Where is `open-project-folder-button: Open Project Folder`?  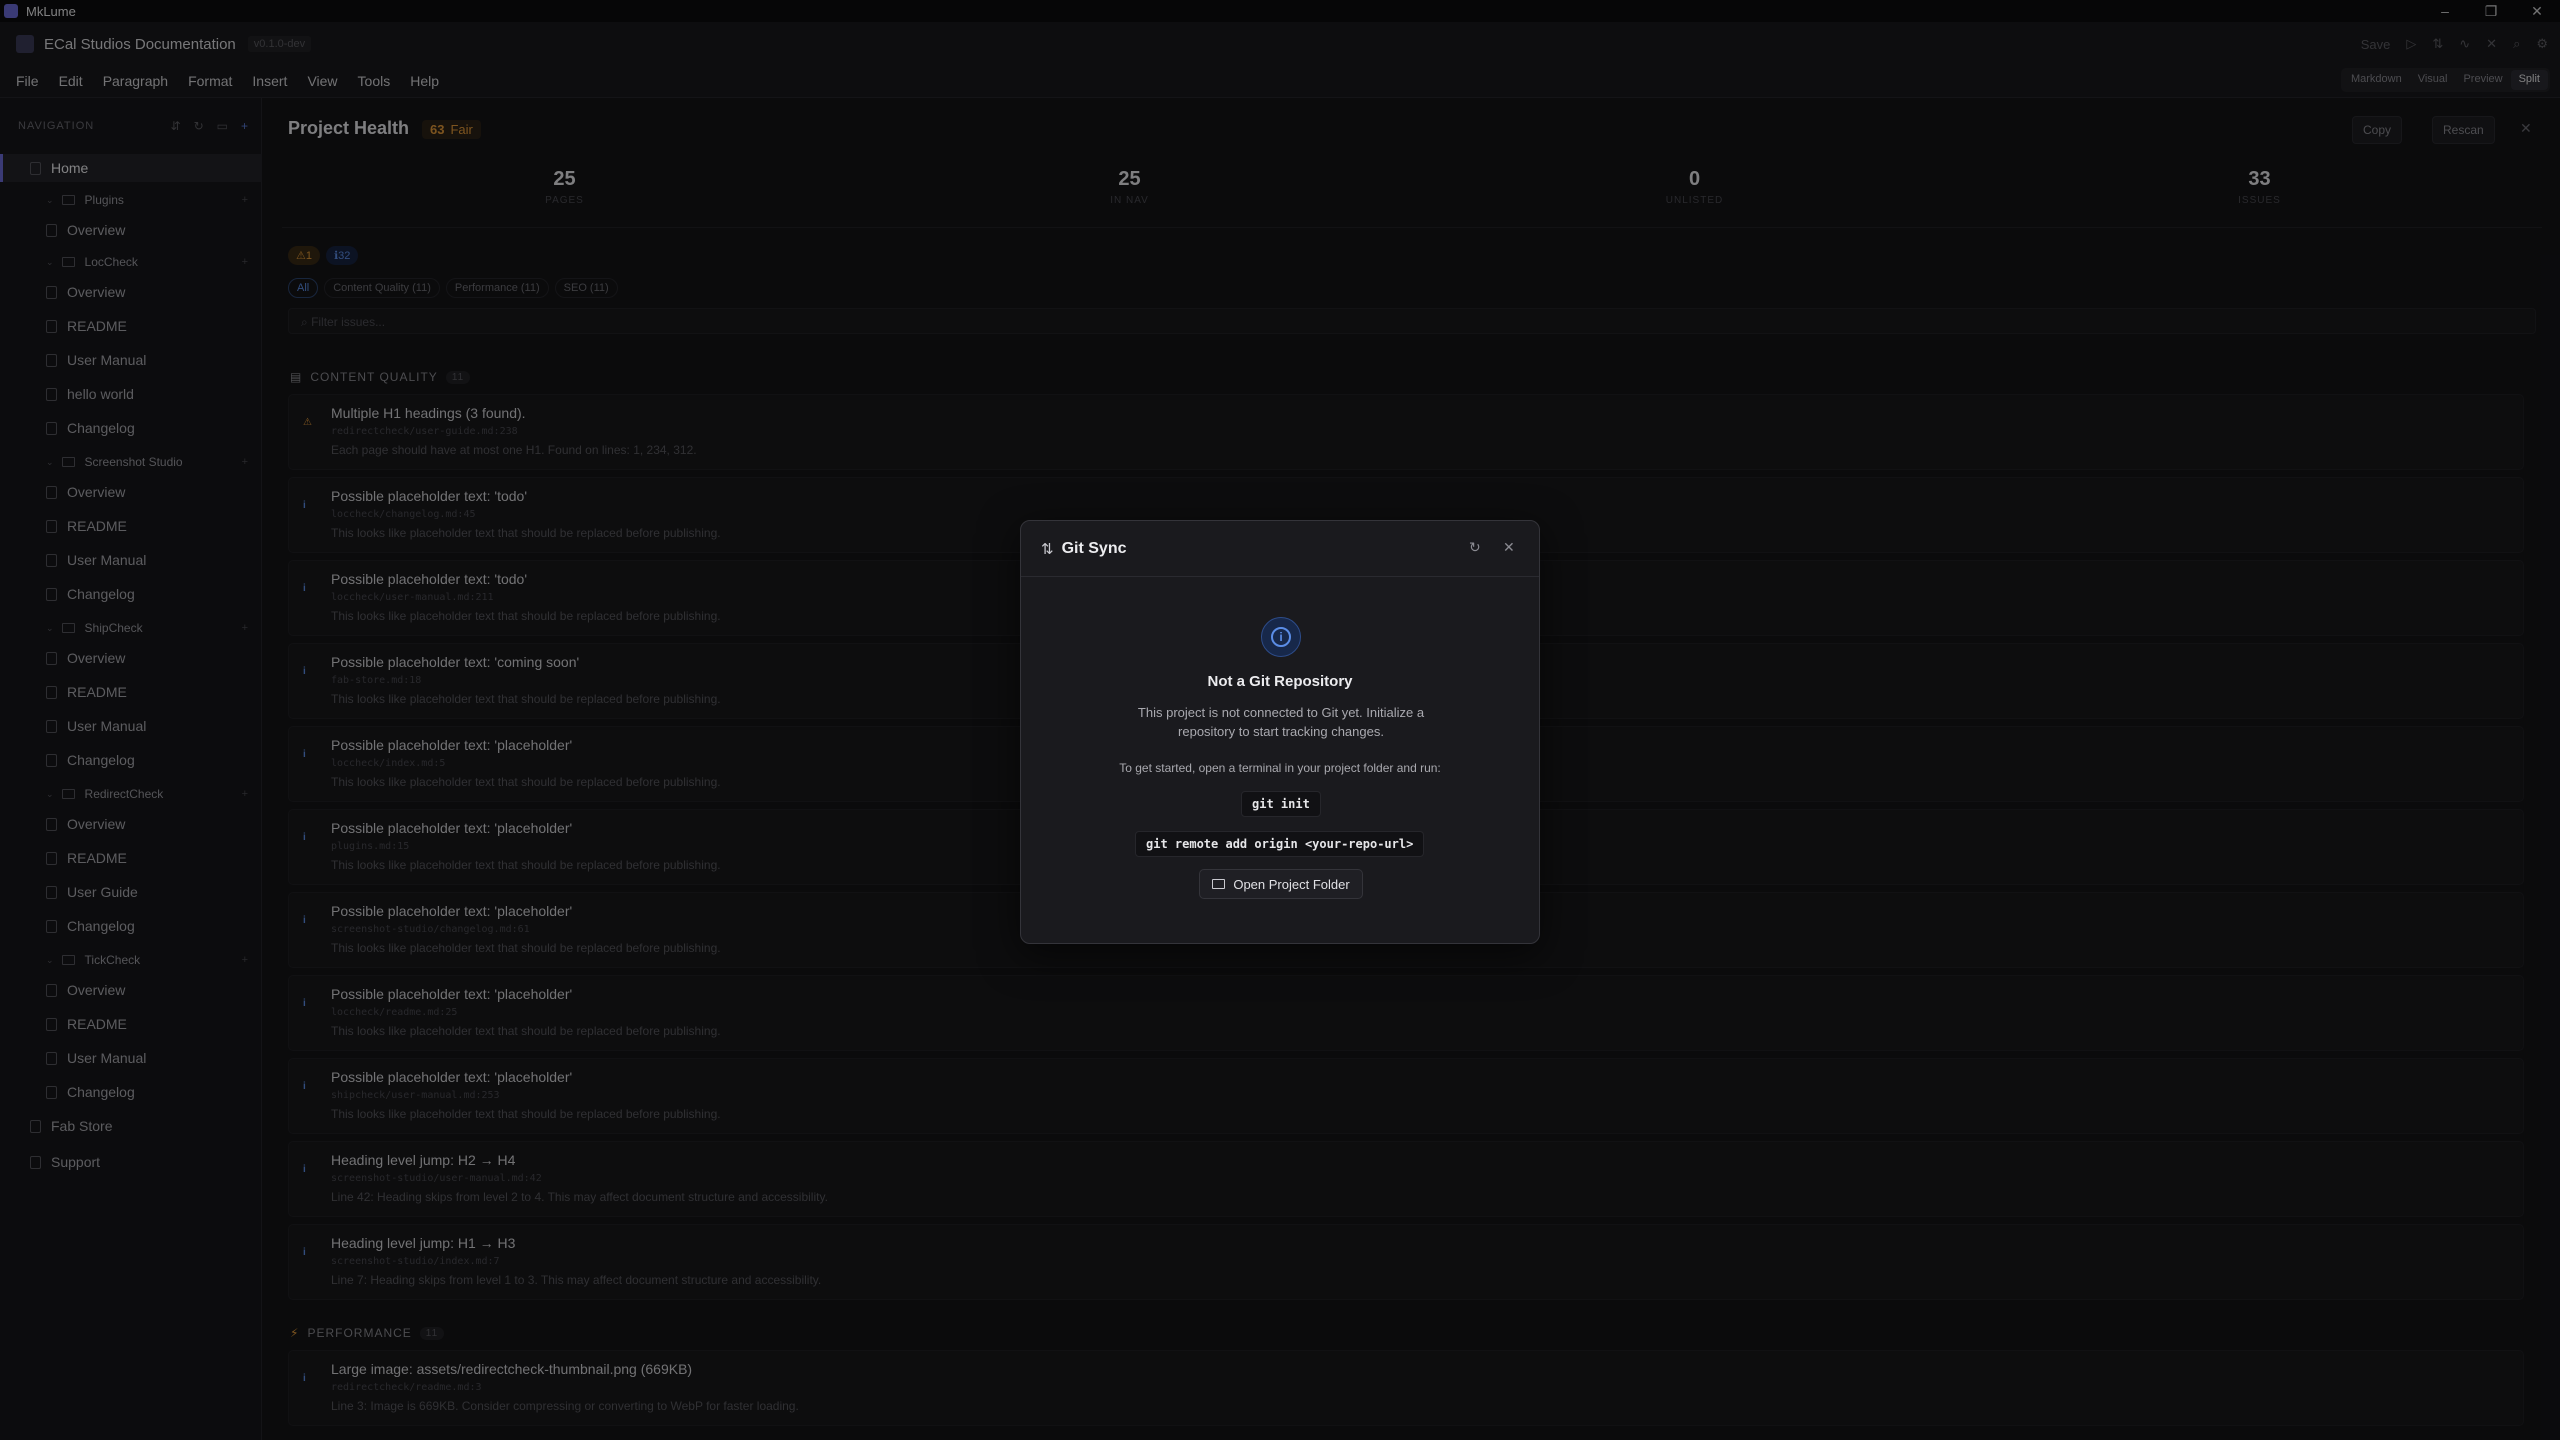
open-project-folder-button: Open Project Folder is located at coordinates (1281, 884).